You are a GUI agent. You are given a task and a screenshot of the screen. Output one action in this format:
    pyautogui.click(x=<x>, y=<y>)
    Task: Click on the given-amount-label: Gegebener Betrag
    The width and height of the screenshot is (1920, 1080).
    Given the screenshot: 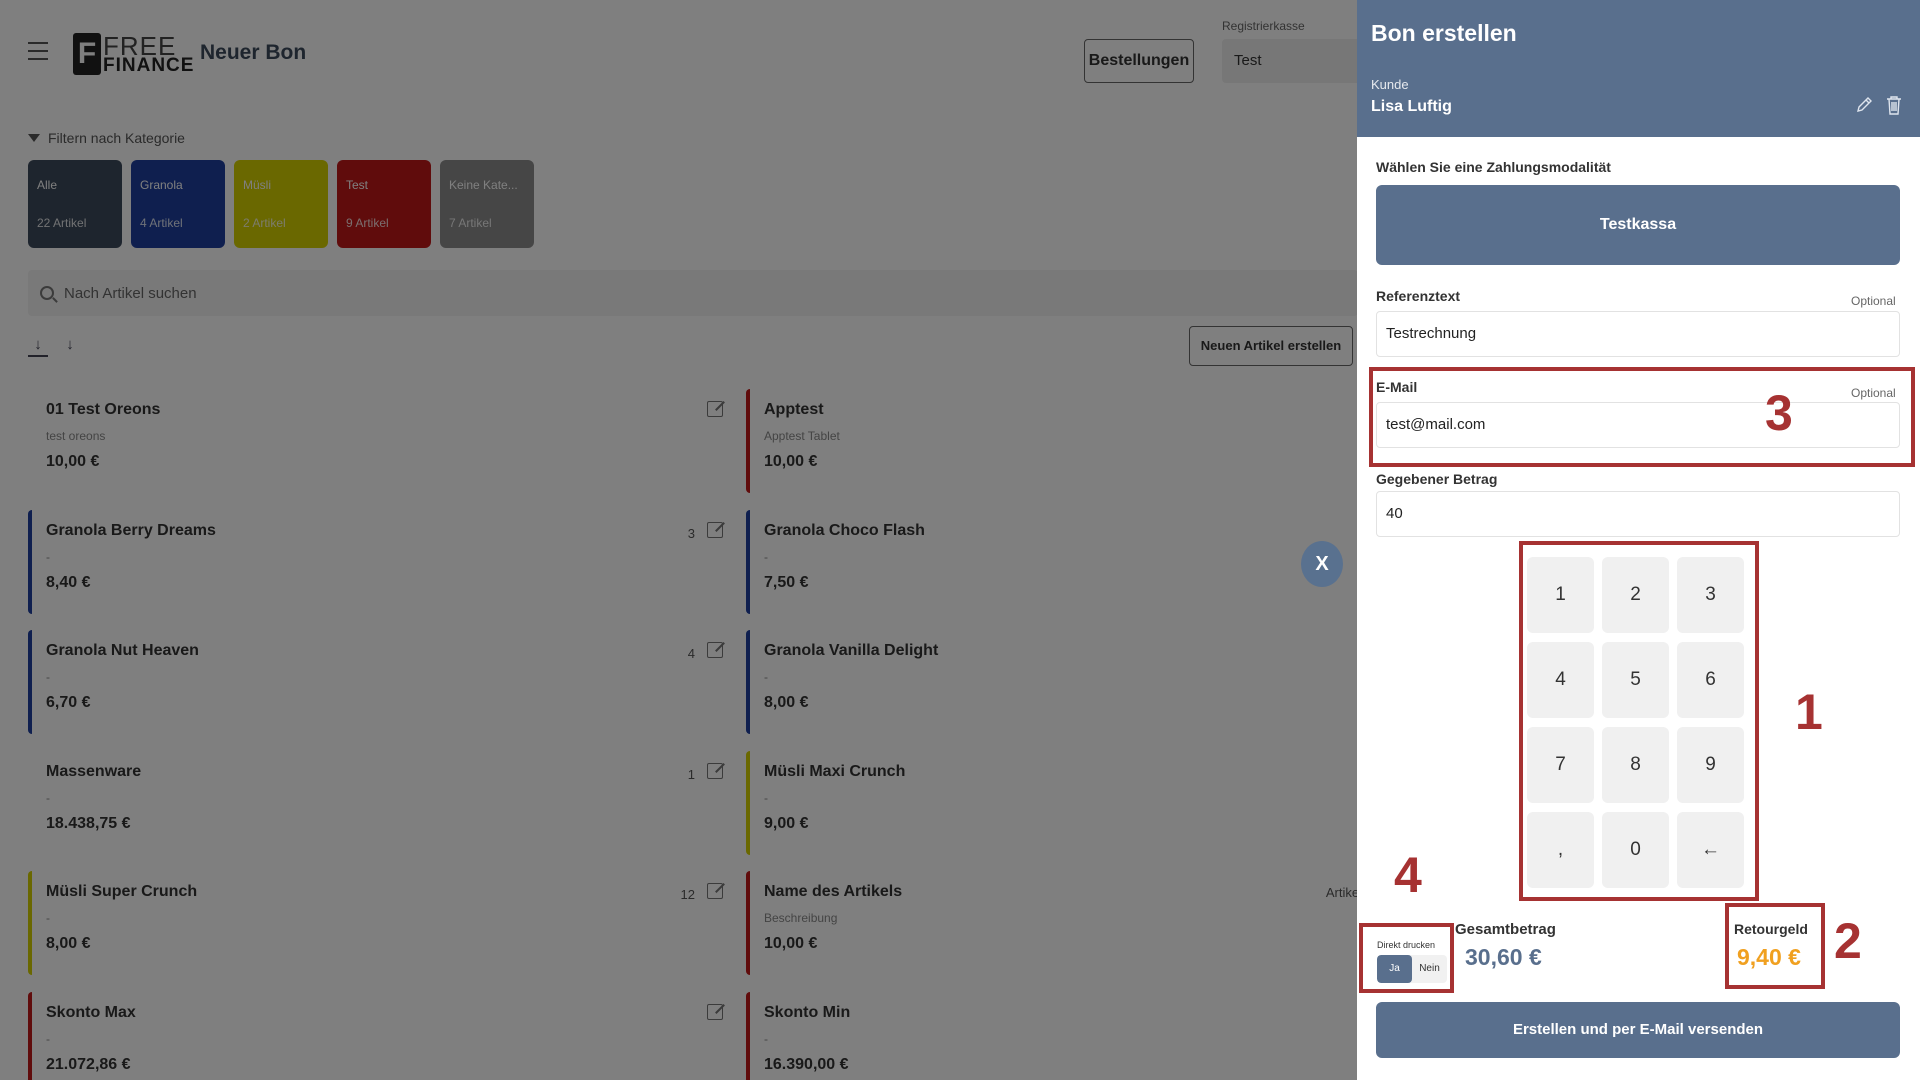 What is the action you would take?
    pyautogui.click(x=1437, y=479)
    